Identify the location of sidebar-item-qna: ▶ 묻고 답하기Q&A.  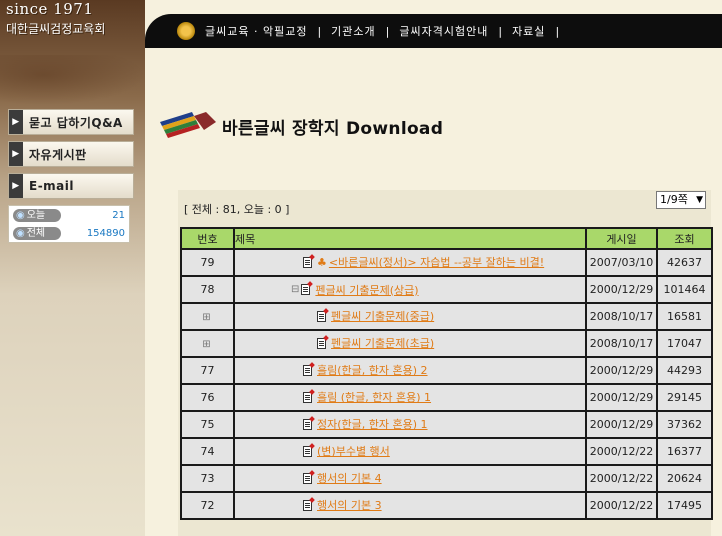
(71, 122).